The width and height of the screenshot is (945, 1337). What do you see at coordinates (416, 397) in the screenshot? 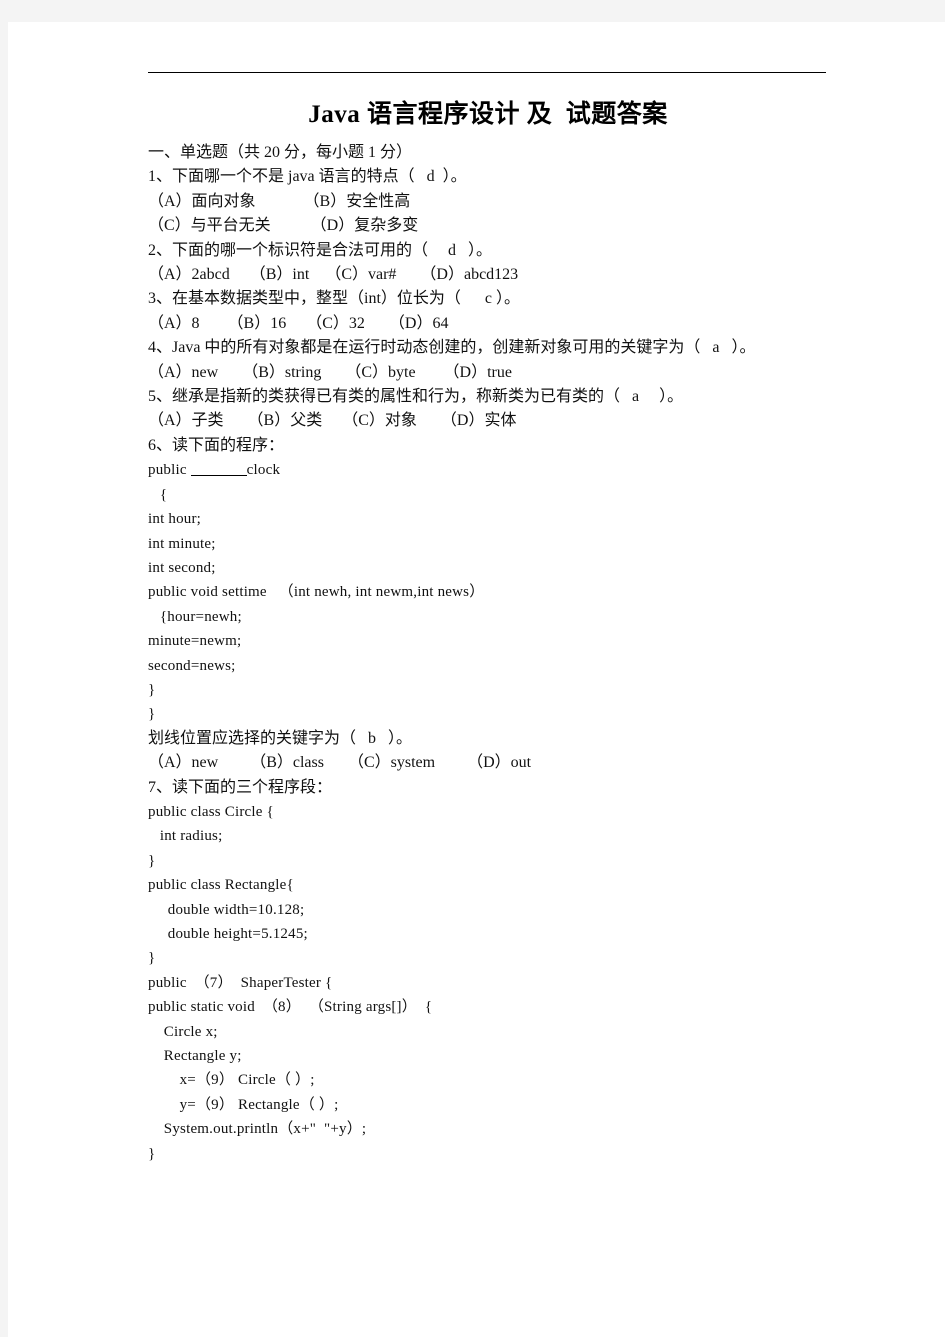
I see `question-5-stem: 5、继承是指新的类获得已有类的属性和行为，称新类为已有类的（ a ）。` at bounding box center [416, 397].